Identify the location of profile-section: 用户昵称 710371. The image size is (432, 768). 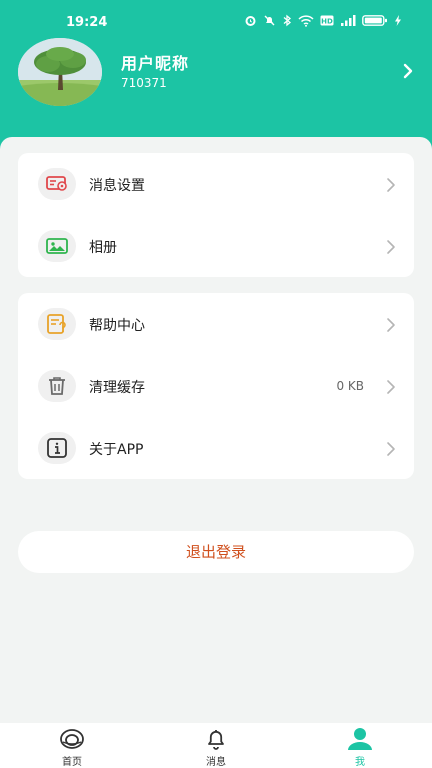
(216, 73).